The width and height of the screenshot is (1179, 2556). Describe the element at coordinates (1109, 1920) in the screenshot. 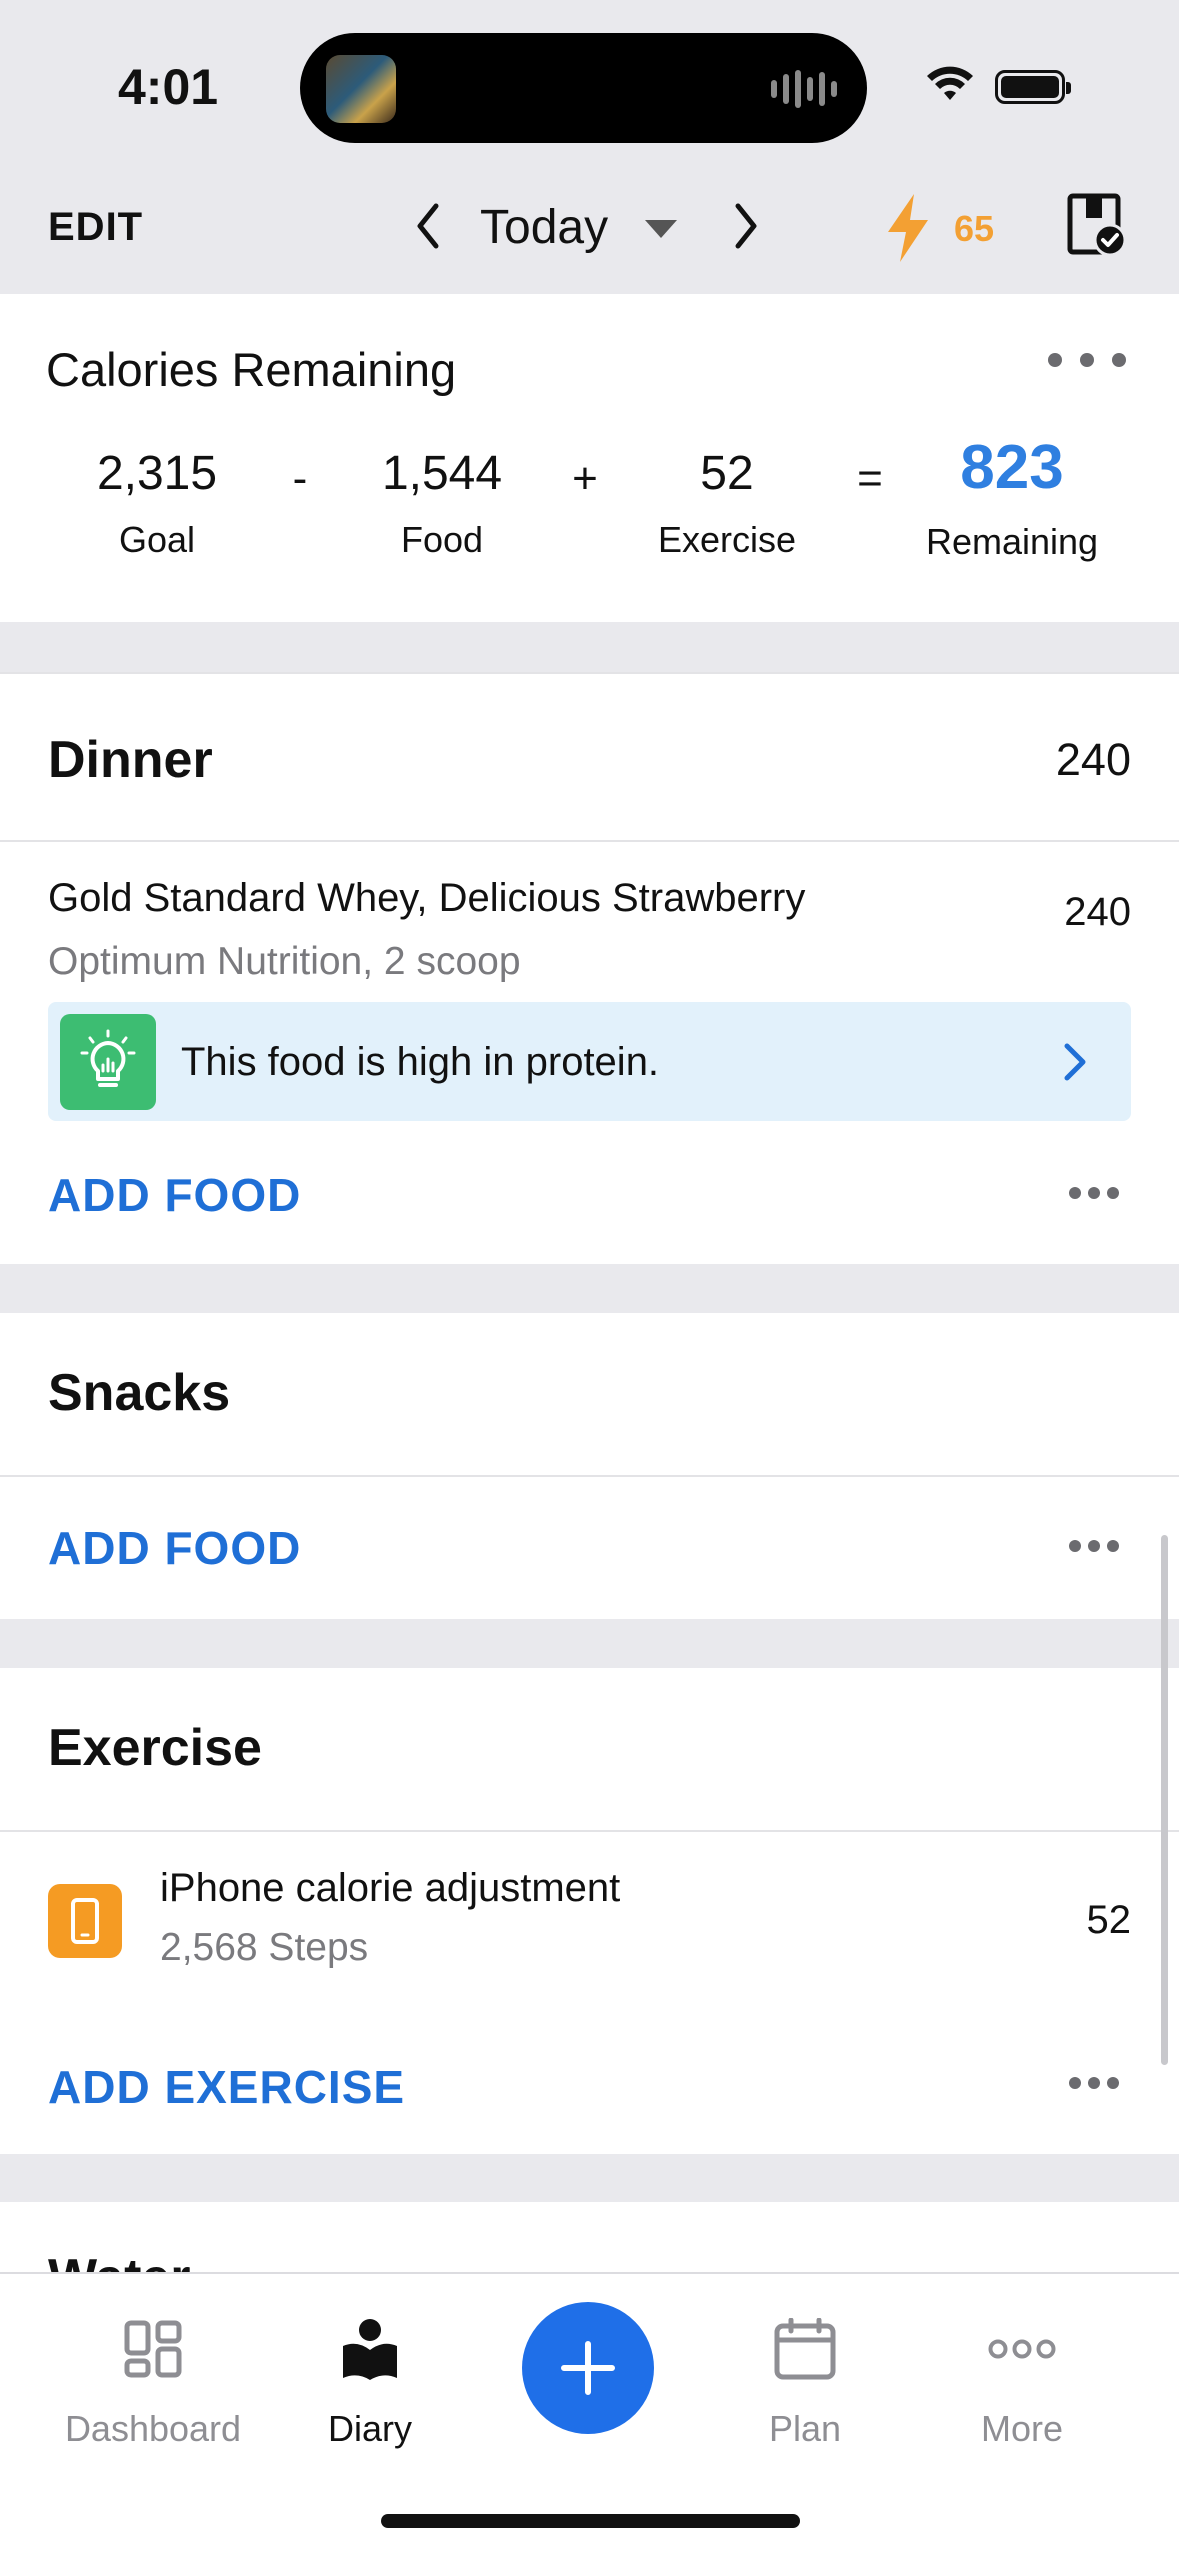

I see `exercise-entry-calories: 52` at that location.